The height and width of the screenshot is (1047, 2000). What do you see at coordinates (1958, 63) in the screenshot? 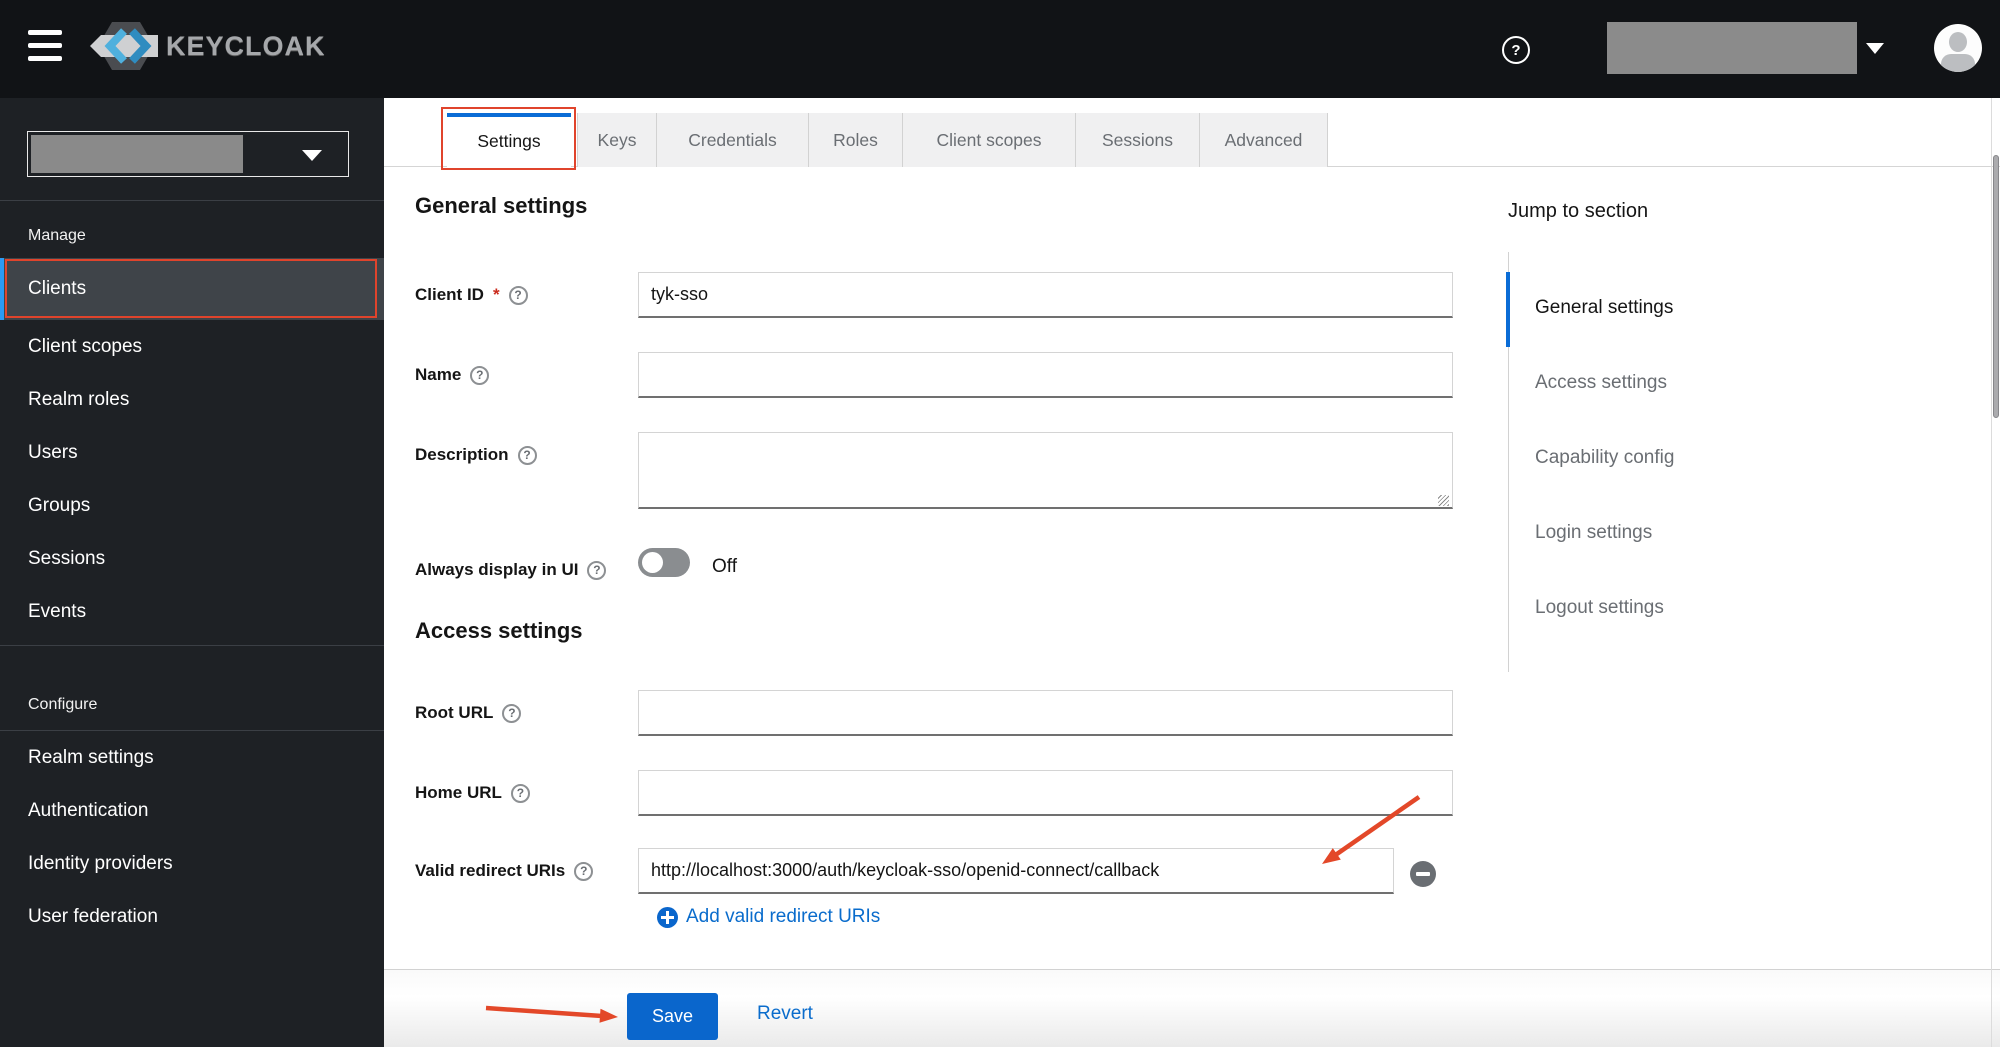
I see `avatar-body` at bounding box center [1958, 63].